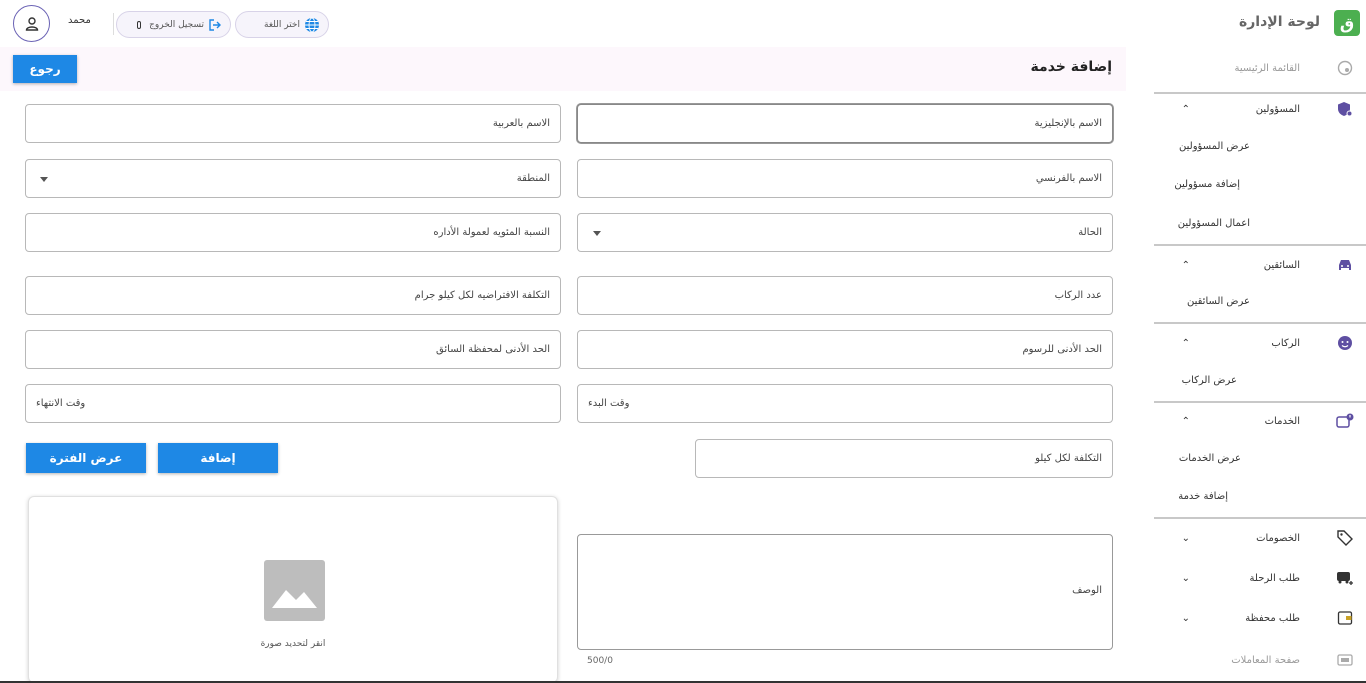 This screenshot has height=683, width=1366. I want to click on sidebar-subitem-admins-actions: اعمال المسؤولين, so click(1214, 223).